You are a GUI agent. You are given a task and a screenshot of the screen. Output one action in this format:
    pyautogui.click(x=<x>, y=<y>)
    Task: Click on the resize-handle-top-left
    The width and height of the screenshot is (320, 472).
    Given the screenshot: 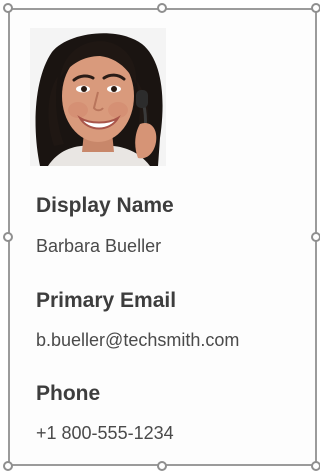 What is the action you would take?
    pyautogui.click(x=8, y=8)
    